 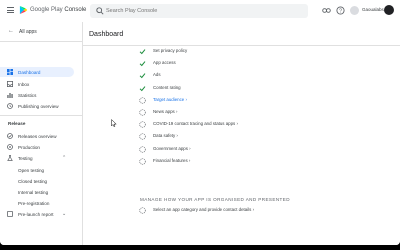 What do you see at coordinates (10, 84) in the screenshot?
I see `inbox-icon` at bounding box center [10, 84].